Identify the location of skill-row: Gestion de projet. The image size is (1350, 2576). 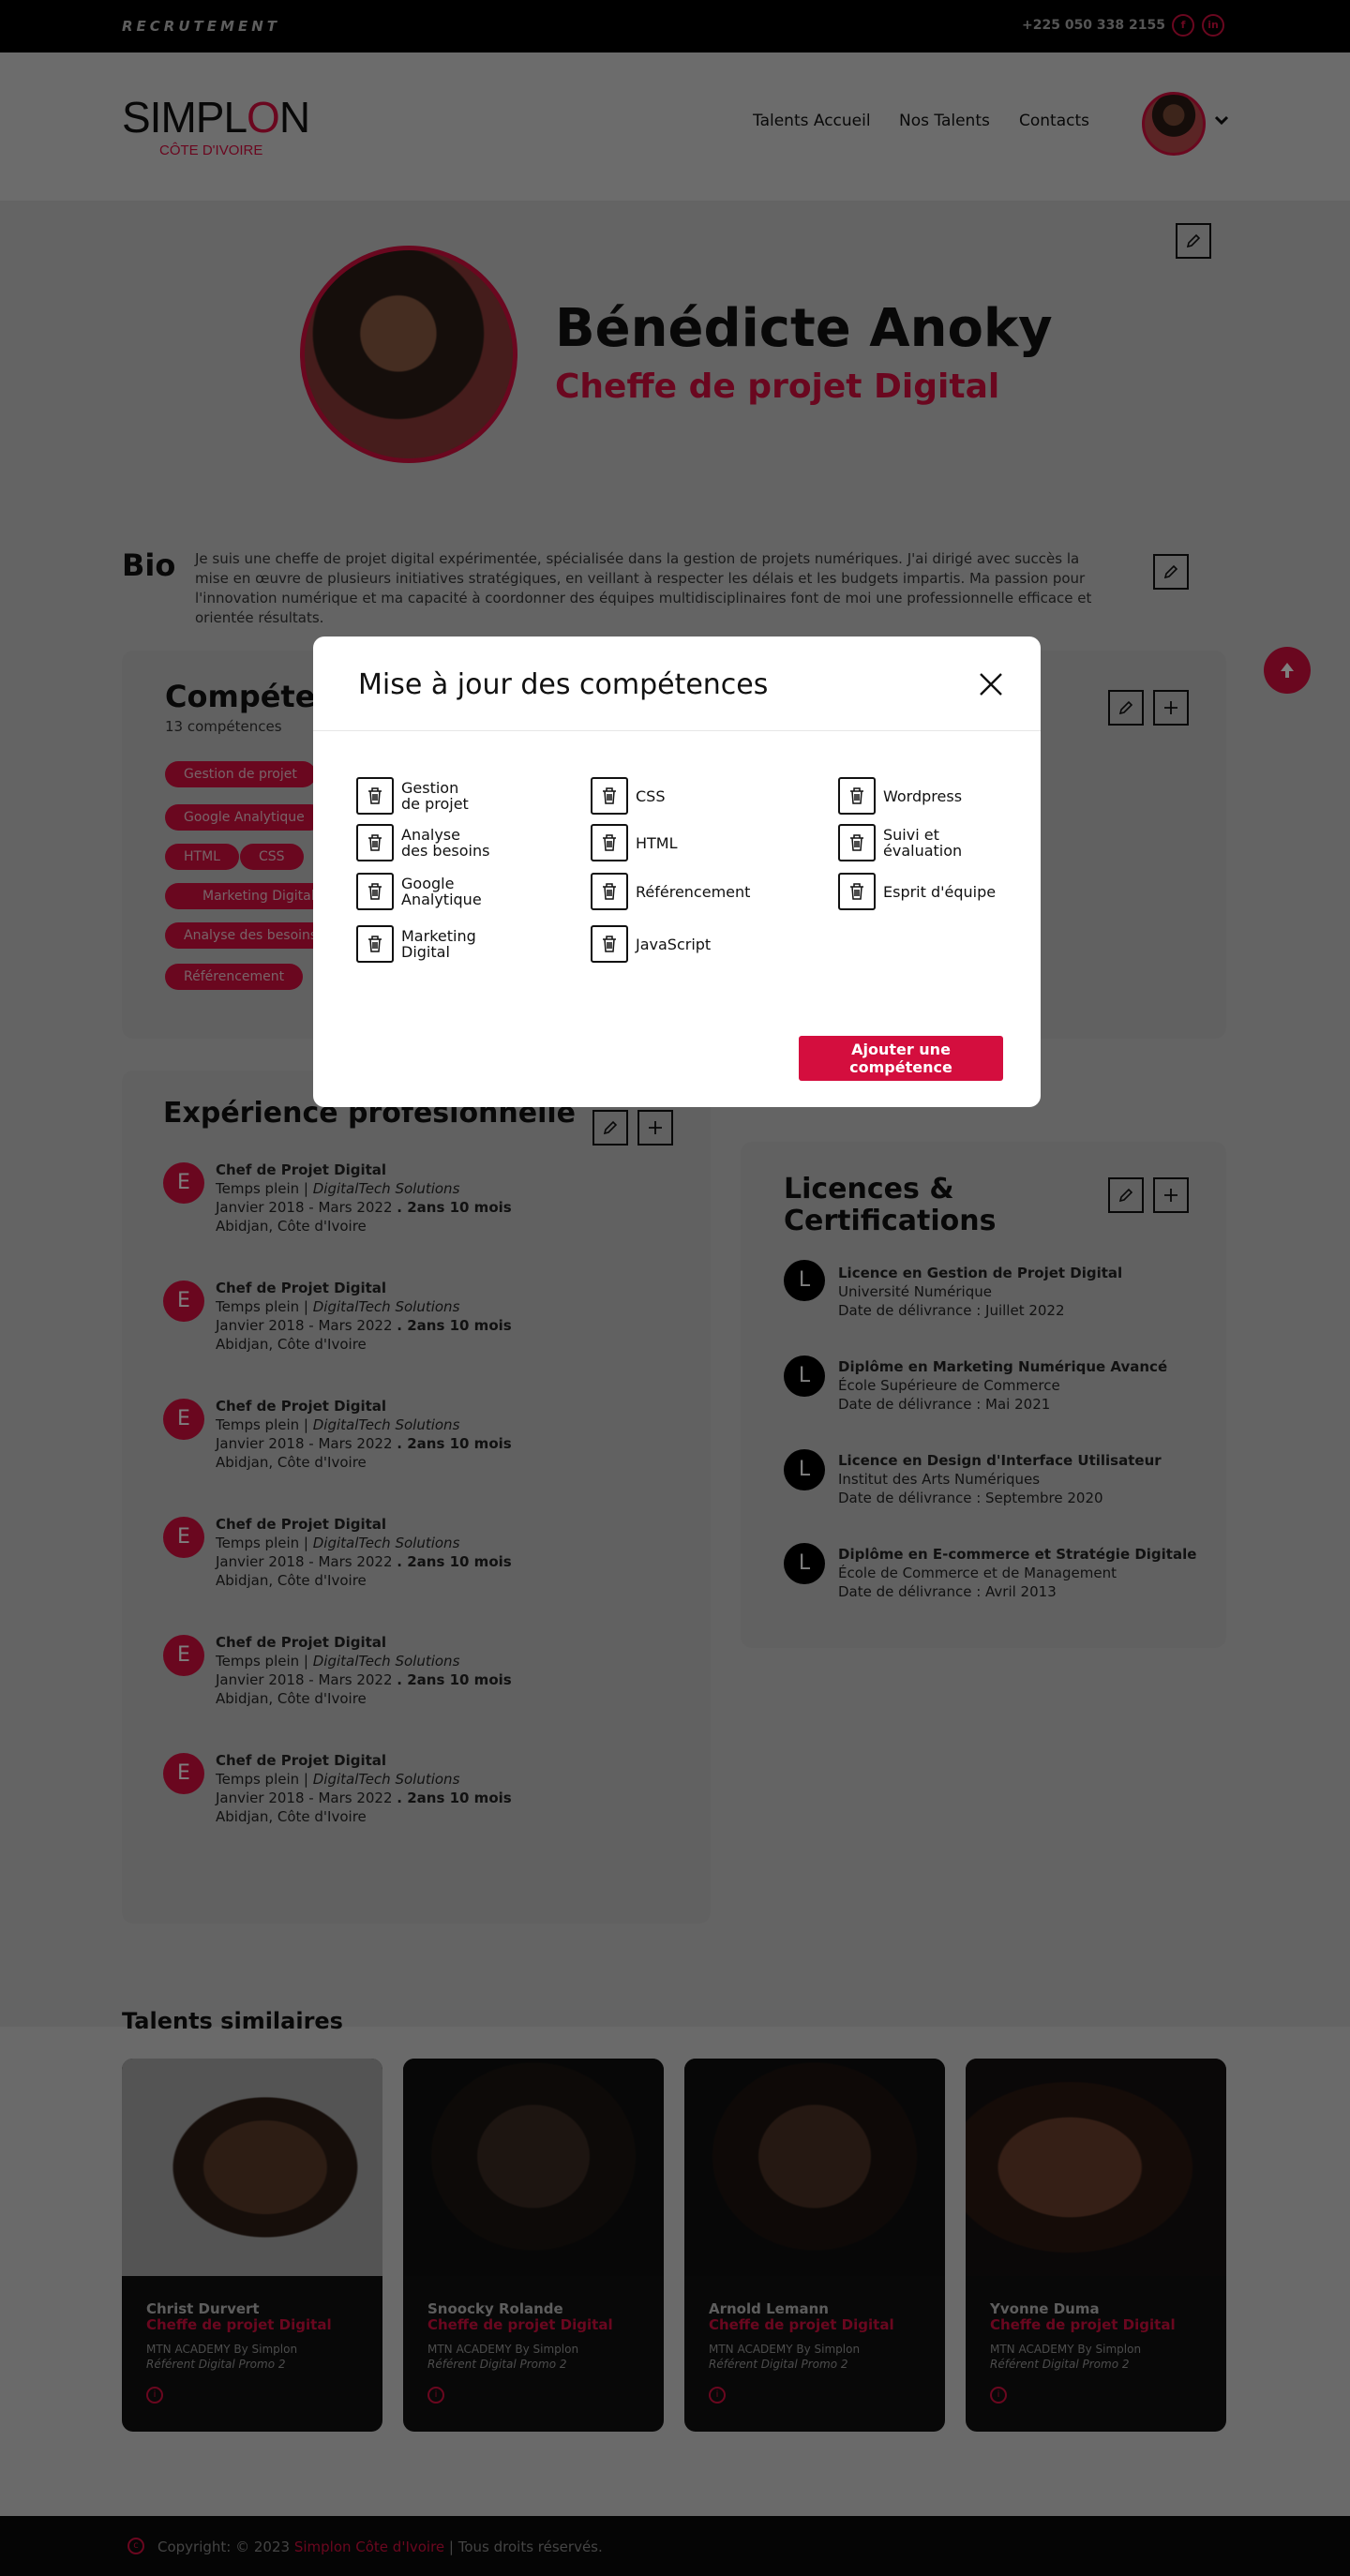
(430, 796).